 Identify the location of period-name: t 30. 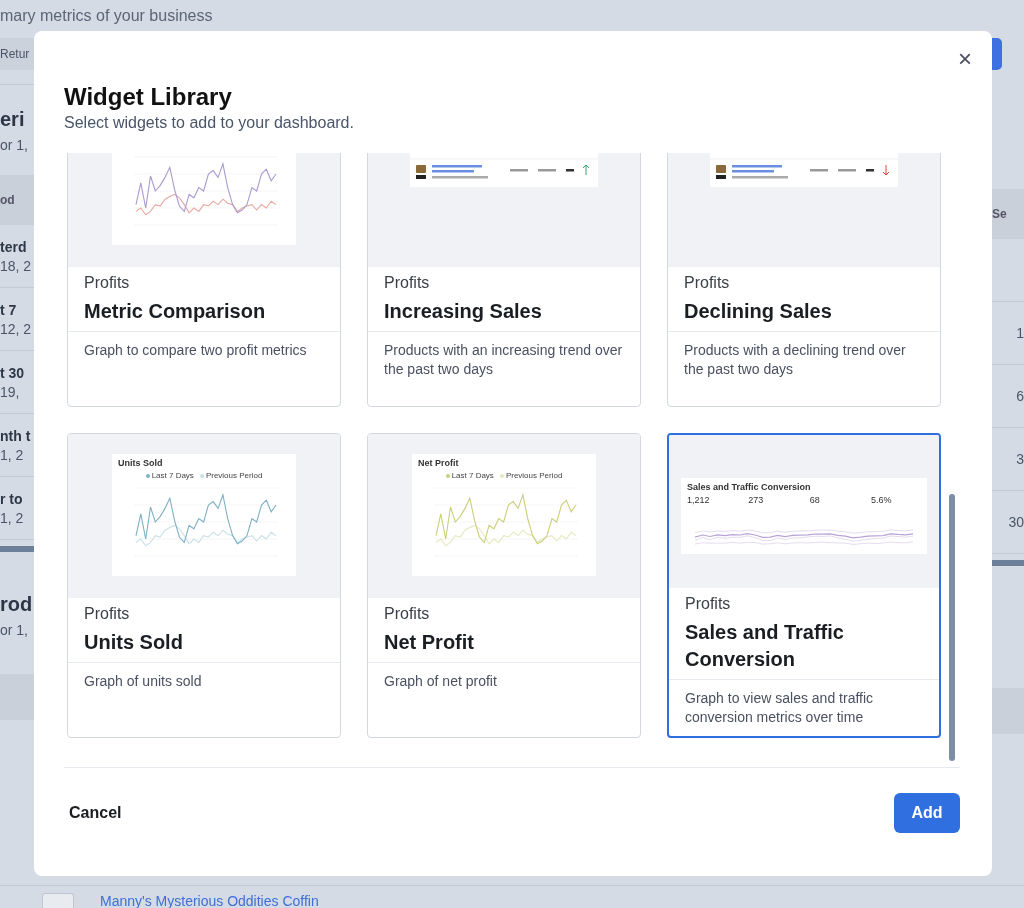
(13, 372).